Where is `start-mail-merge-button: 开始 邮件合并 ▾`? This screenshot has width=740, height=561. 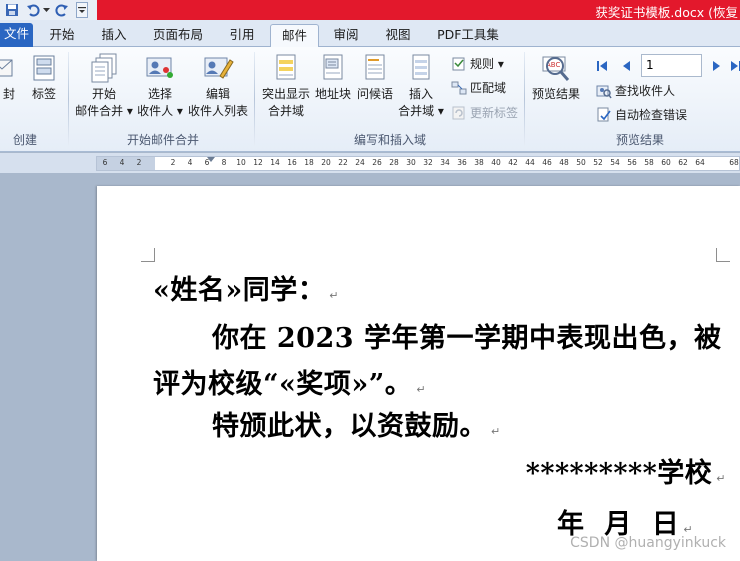 start-mail-merge-button: 开始 邮件合并 ▾ is located at coordinates (104, 86).